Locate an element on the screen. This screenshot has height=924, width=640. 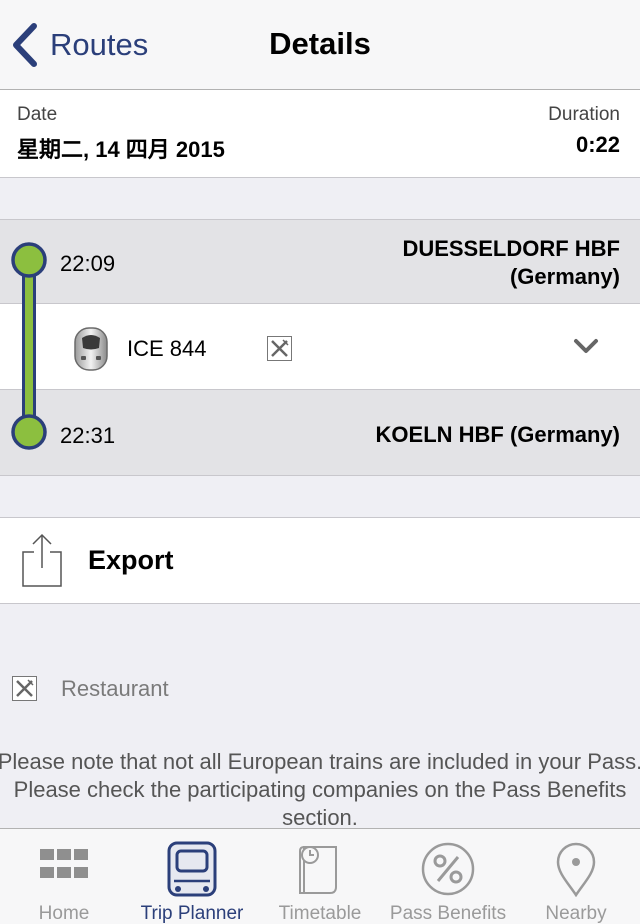
tab-home: Home is located at coordinates (64, 876).